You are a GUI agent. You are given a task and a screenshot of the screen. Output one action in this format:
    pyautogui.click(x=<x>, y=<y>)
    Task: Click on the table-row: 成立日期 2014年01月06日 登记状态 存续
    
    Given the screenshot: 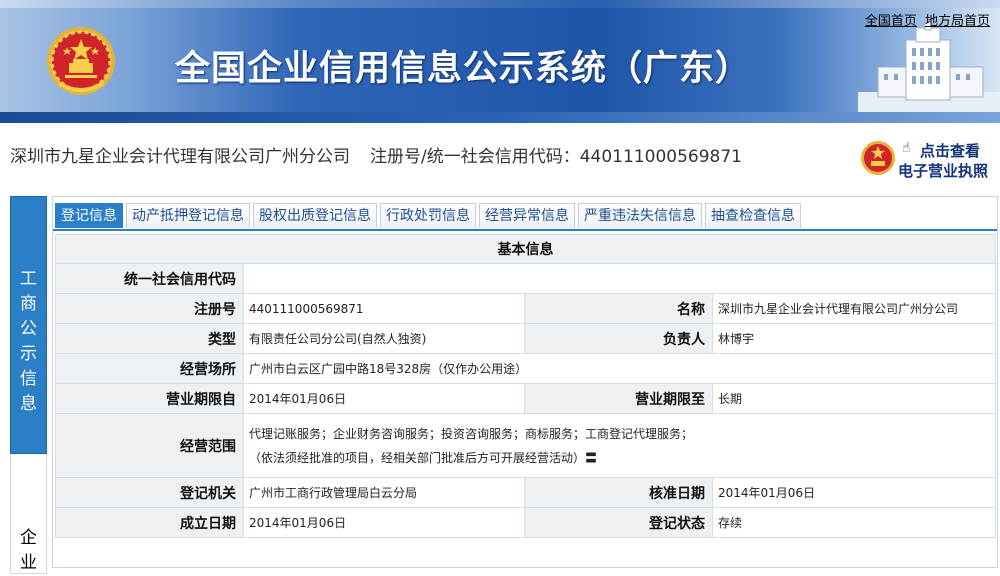 What is the action you would take?
    pyautogui.click(x=525, y=522)
    